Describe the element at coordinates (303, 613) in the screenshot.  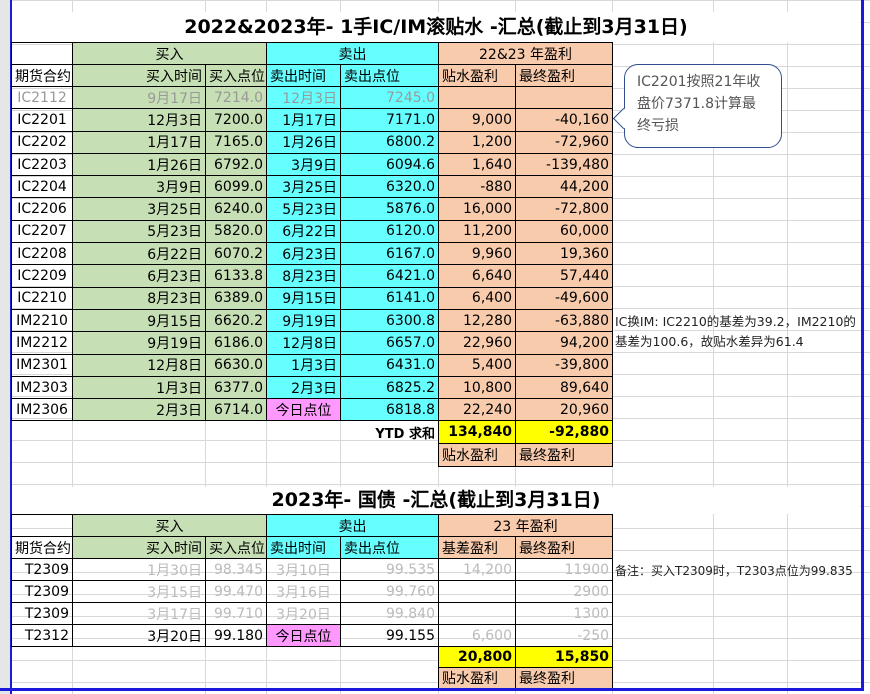
I see `sell-date-cell: 3月20日` at that location.